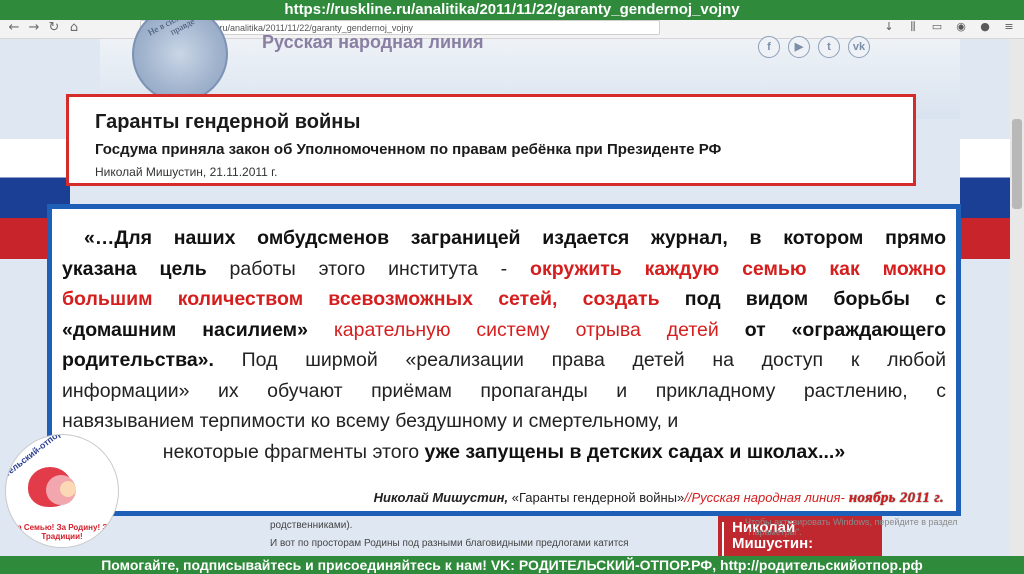 The image size is (1024, 574). What do you see at coordinates (949, 28) in the screenshot?
I see `toolbar-icons: ↓ ⫼ ▭ ◉ ● ≡` at bounding box center [949, 28].